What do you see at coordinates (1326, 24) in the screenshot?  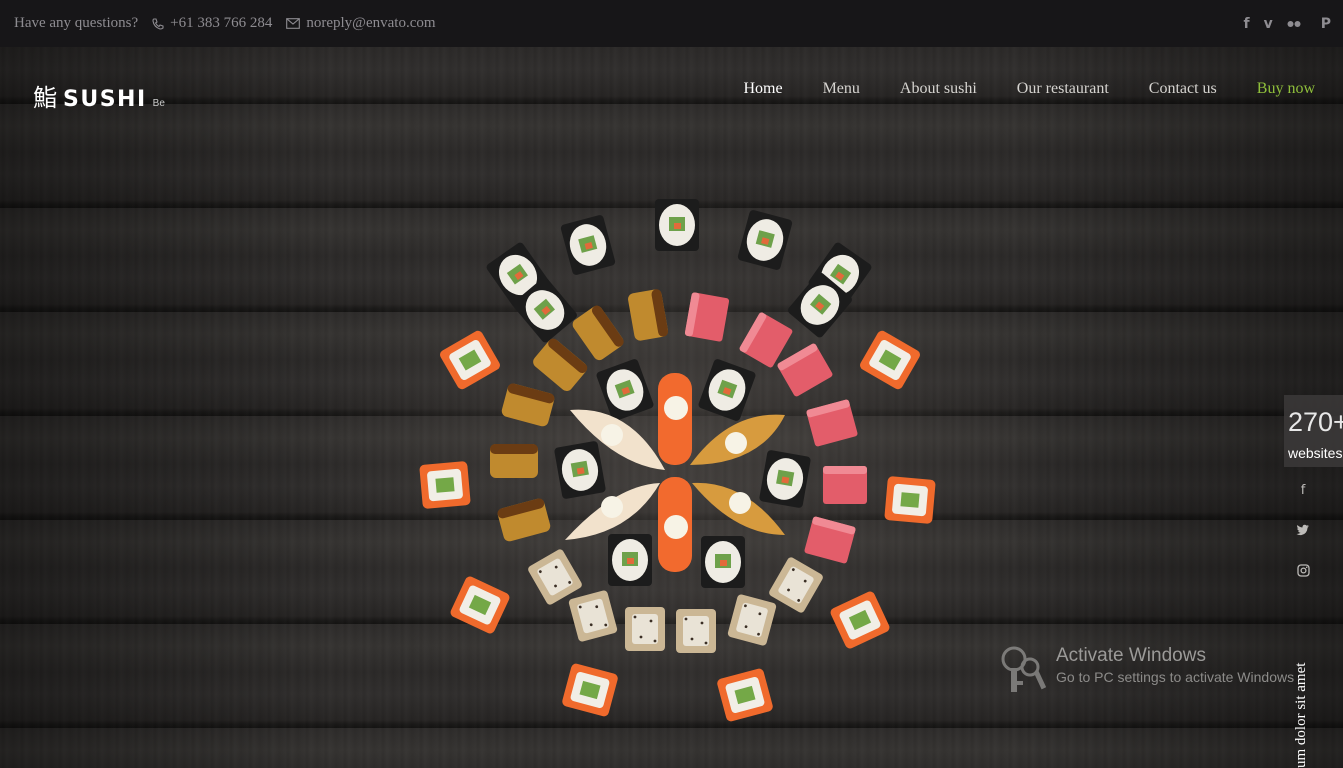 I see `pinterest-icon: P` at bounding box center [1326, 24].